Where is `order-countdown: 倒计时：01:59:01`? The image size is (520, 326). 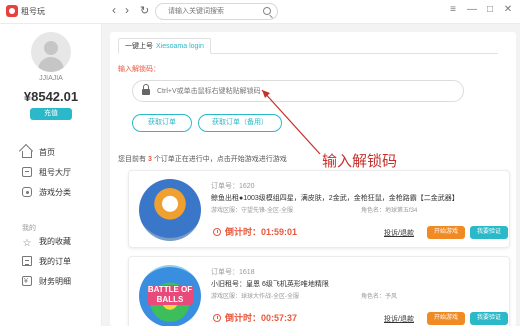
order-countdown: 倒计时：01:59:01 is located at coordinates (255, 231).